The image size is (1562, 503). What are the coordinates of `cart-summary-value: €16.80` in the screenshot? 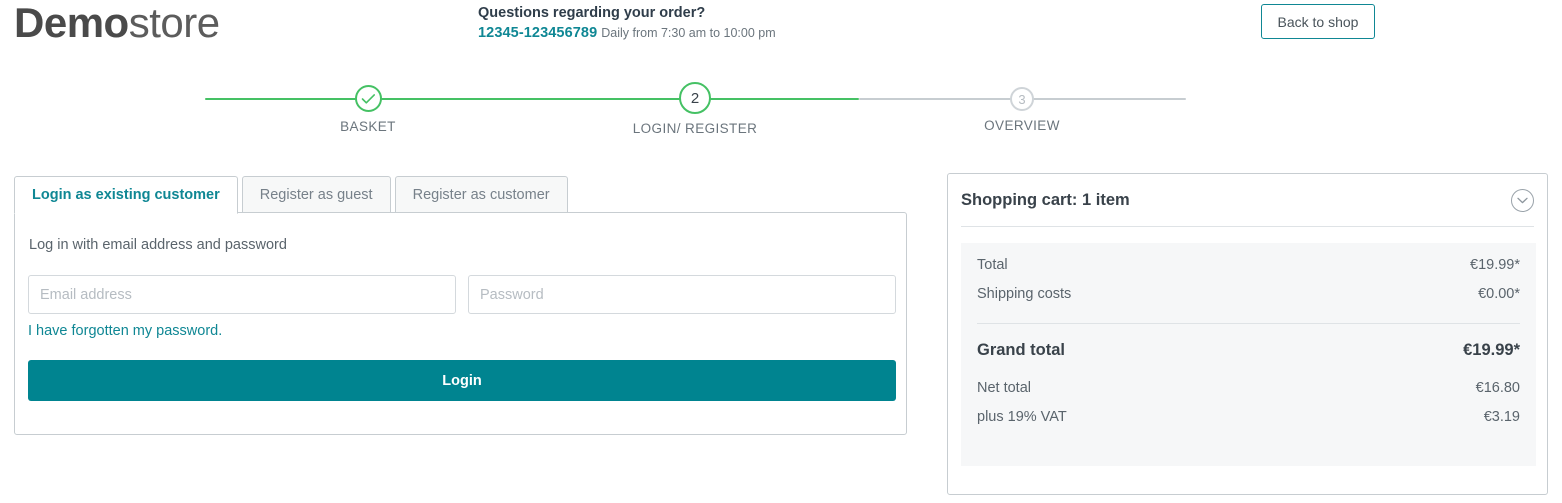 It's located at (1497, 388).